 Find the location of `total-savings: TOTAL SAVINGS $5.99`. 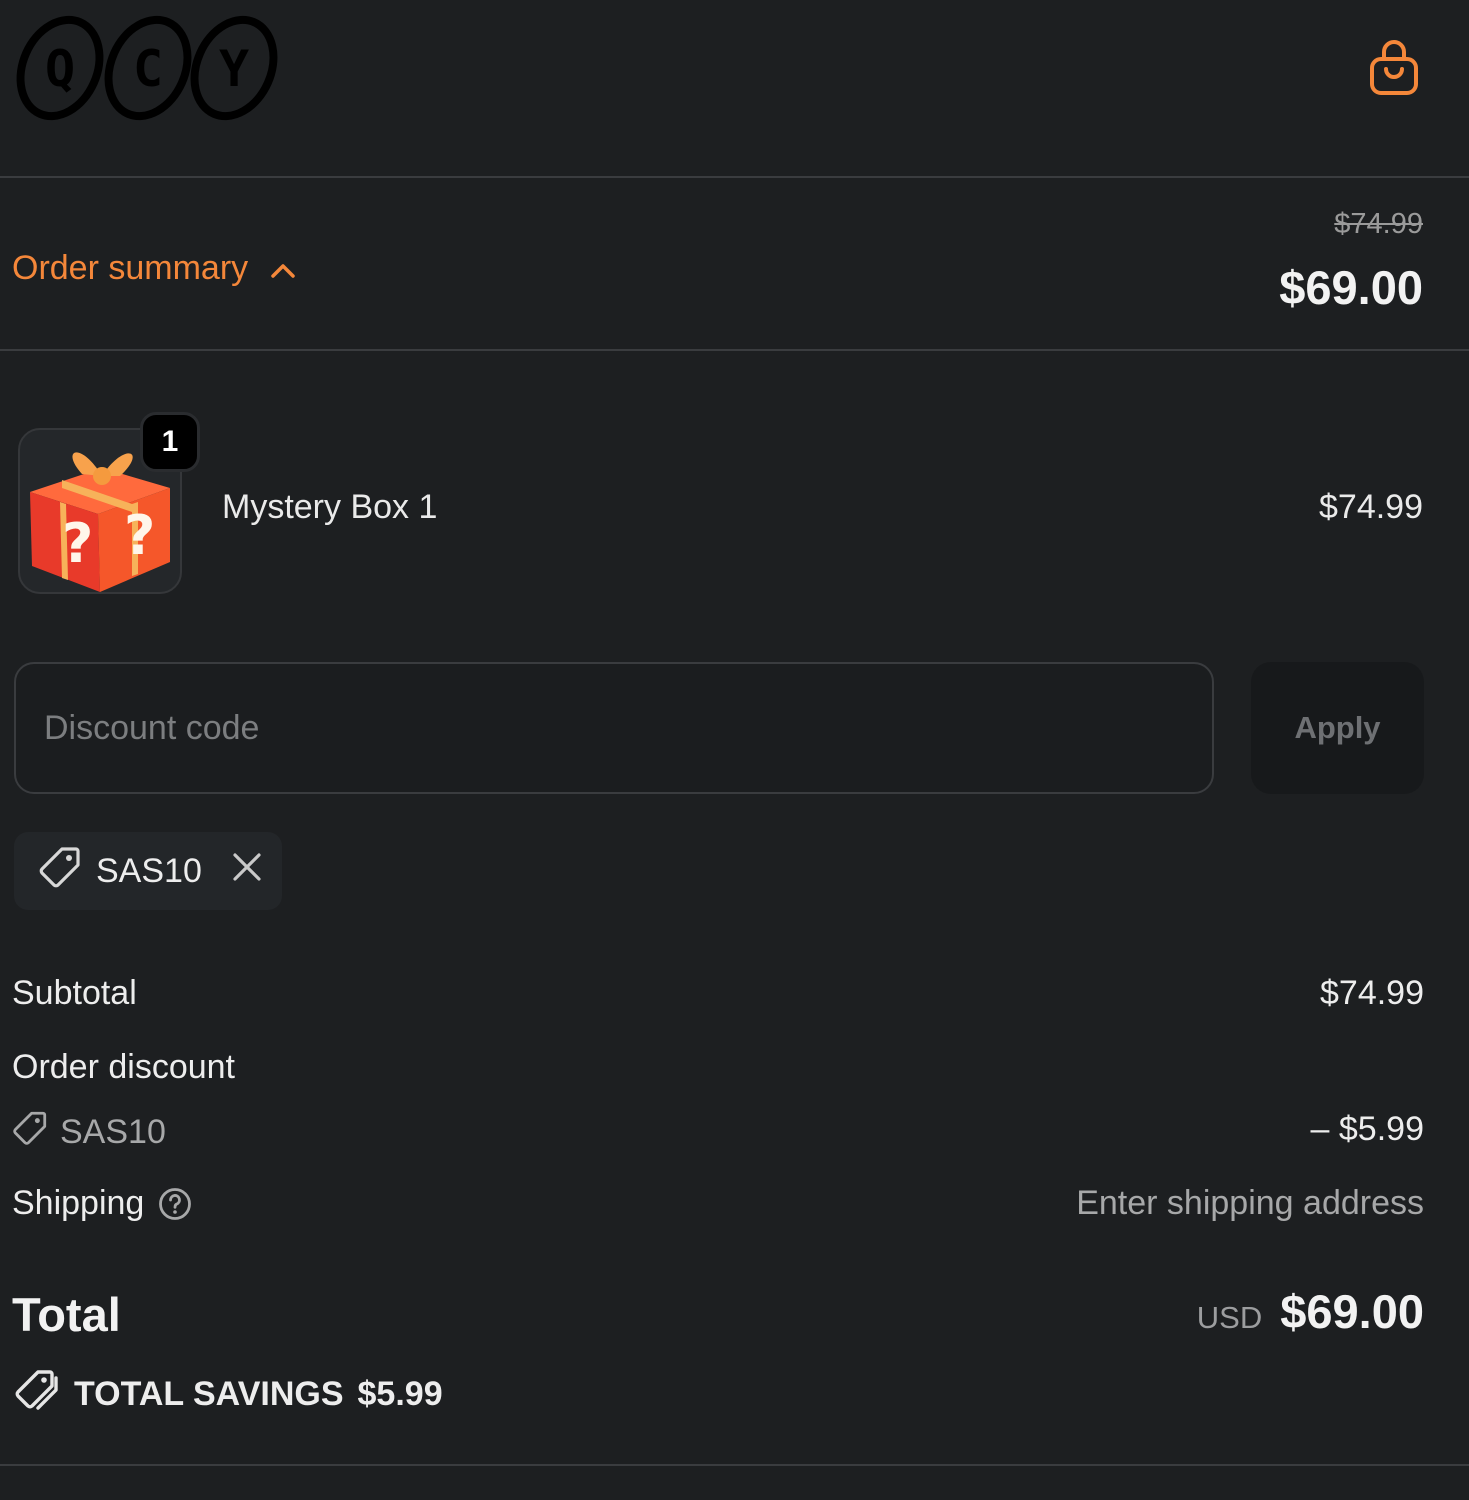

total-savings: TOTAL SAVINGS $5.99 is located at coordinates (227, 1394).